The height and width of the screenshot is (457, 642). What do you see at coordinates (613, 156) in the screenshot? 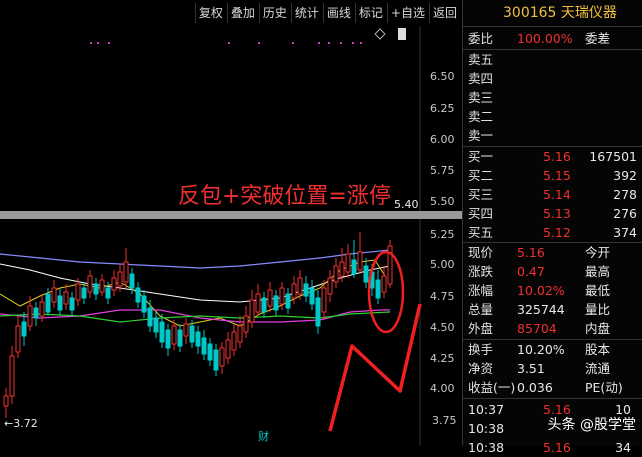
I see `buy-volume: 167501` at bounding box center [613, 156].